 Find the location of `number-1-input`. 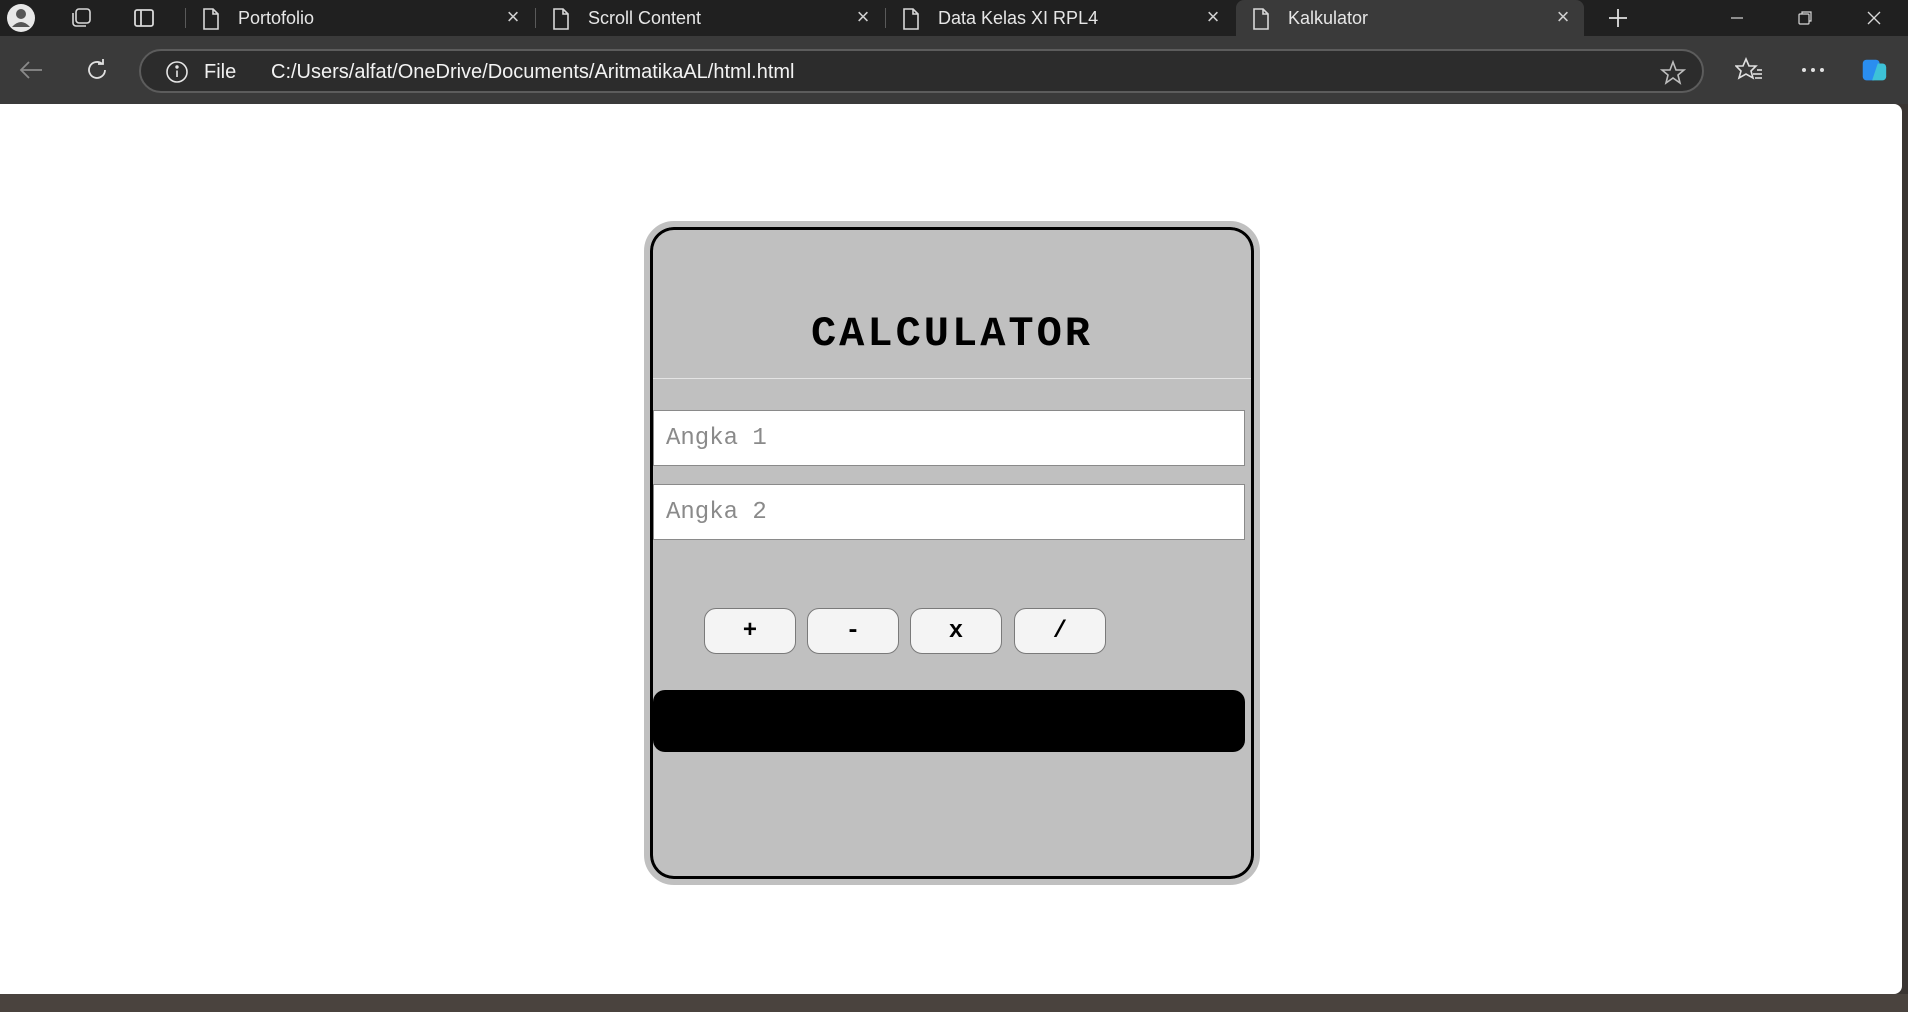

number-1-input is located at coordinates (949, 438).